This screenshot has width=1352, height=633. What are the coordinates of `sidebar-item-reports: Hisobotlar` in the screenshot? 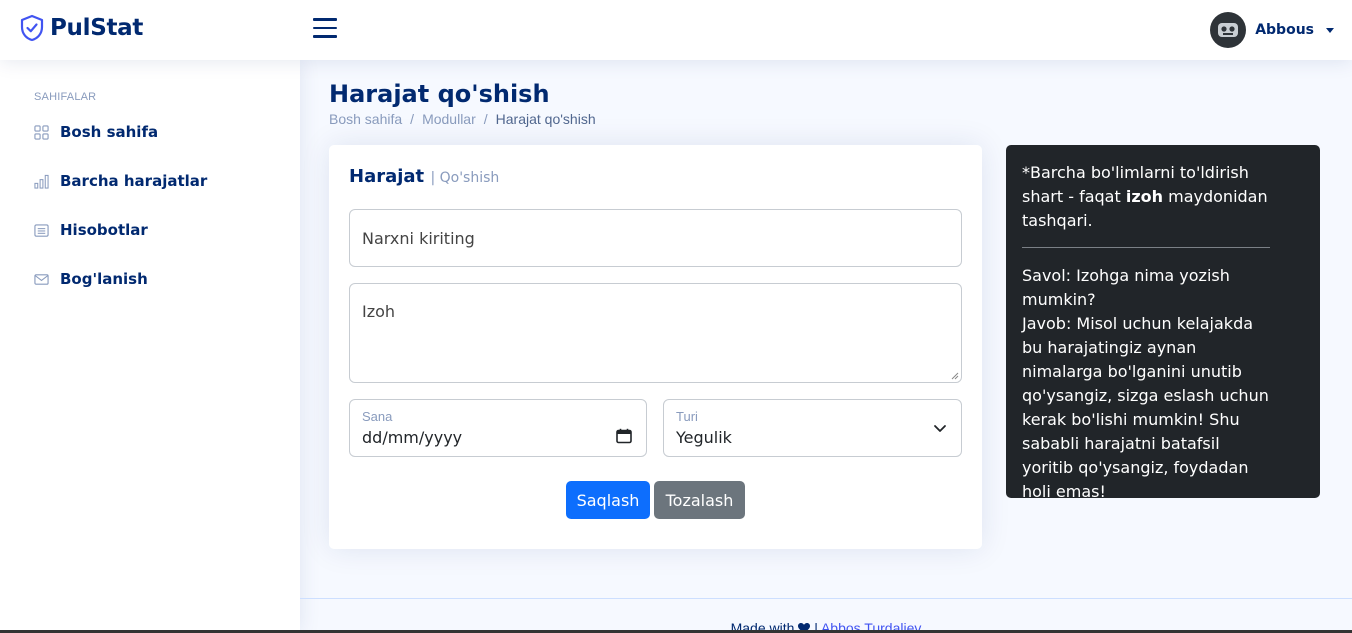 It's located at (91, 230).